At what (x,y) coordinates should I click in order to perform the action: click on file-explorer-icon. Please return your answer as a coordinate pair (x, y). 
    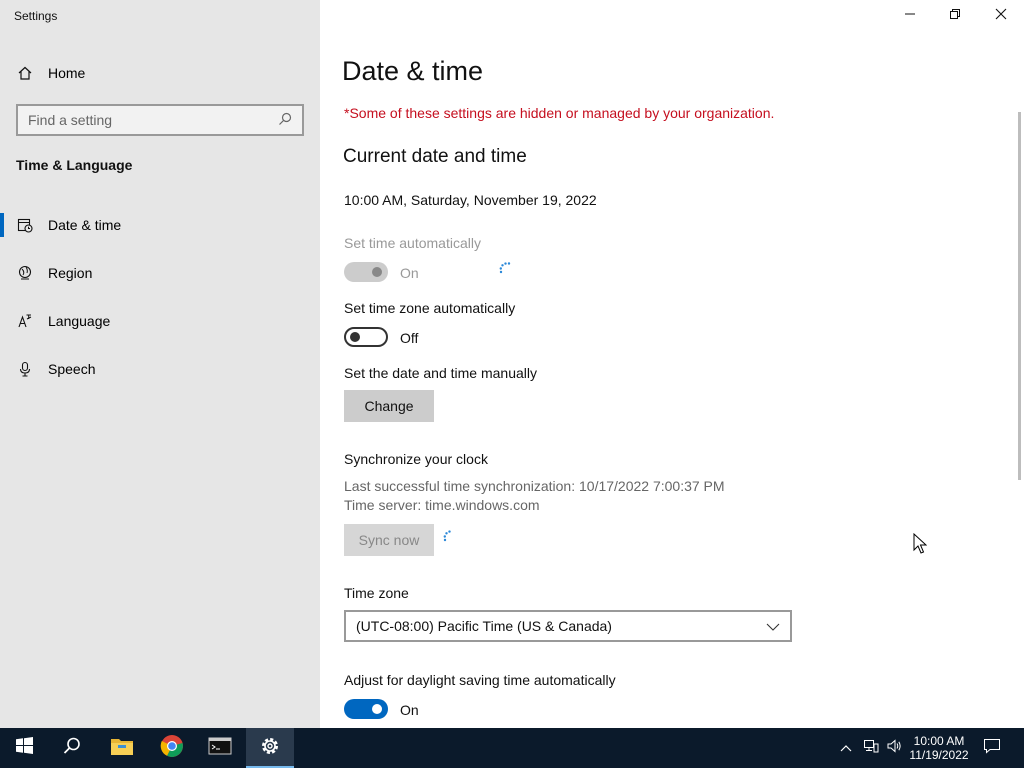
    Looking at the image, I should click on (122, 748).